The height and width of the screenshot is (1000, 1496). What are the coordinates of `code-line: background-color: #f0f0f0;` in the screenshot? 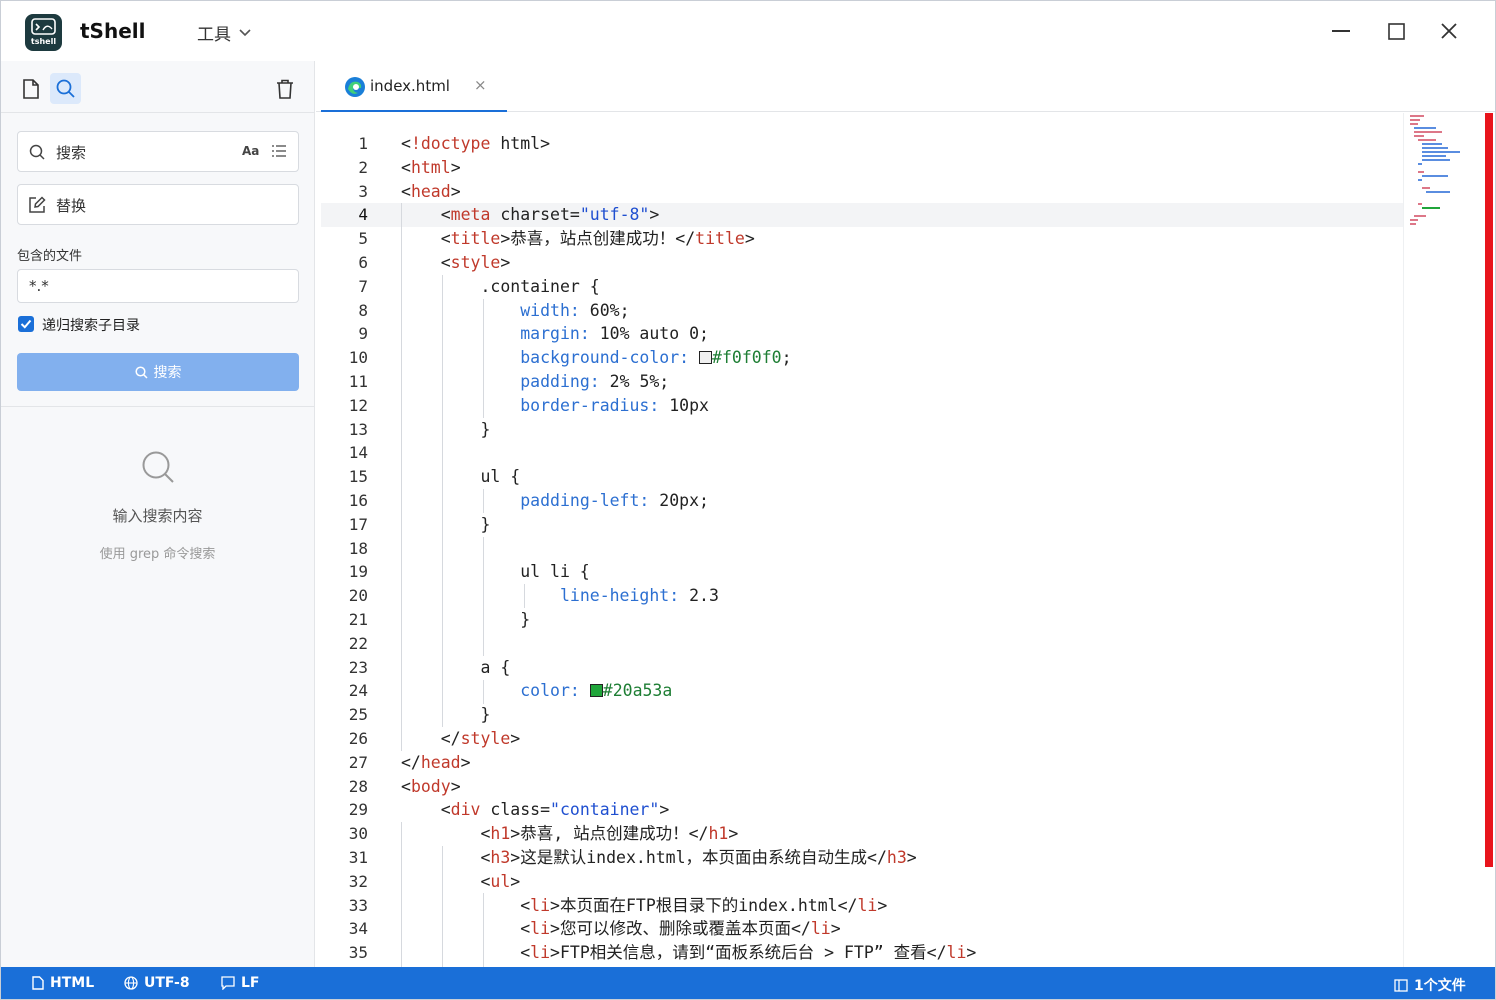 It's located at (688, 358).